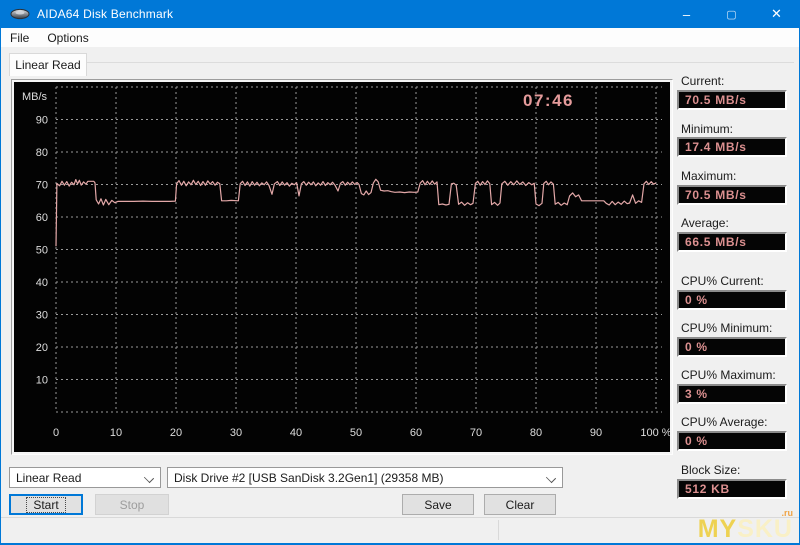  I want to click on stat-cpu-current-label: CPU% Current:, so click(722, 281).